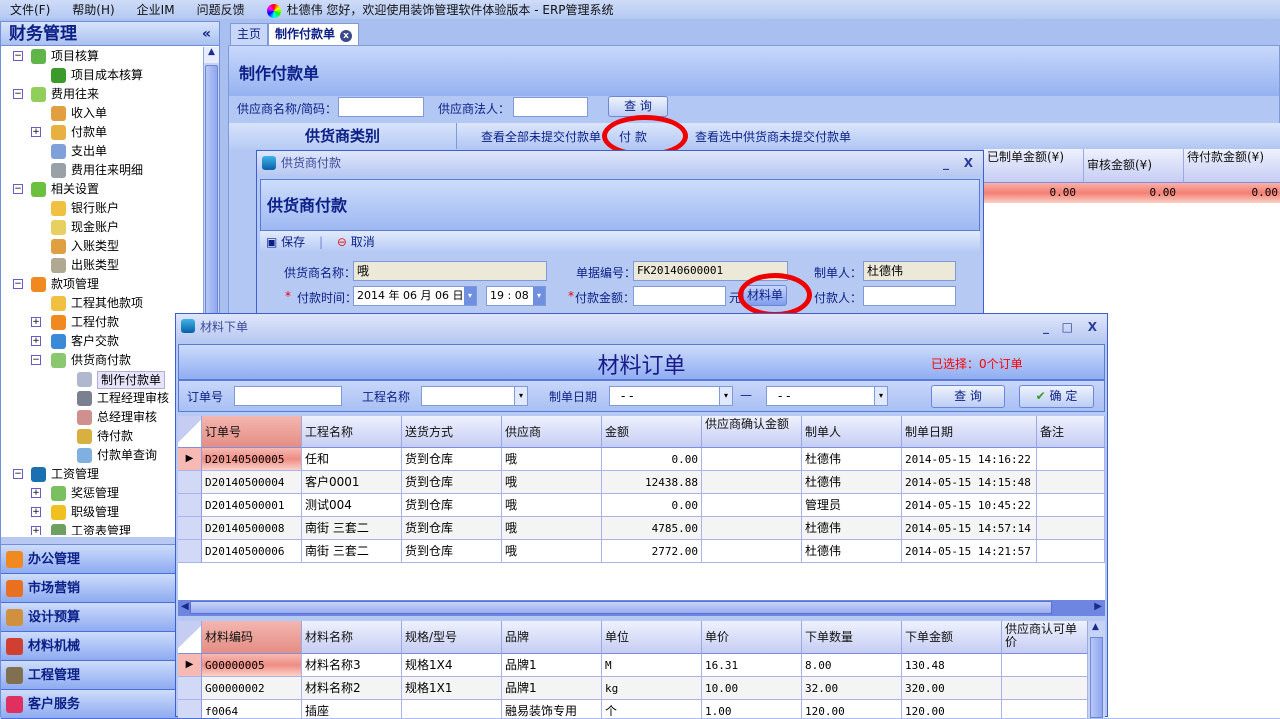  I want to click on date-from-select: - - ▾, so click(671, 396).